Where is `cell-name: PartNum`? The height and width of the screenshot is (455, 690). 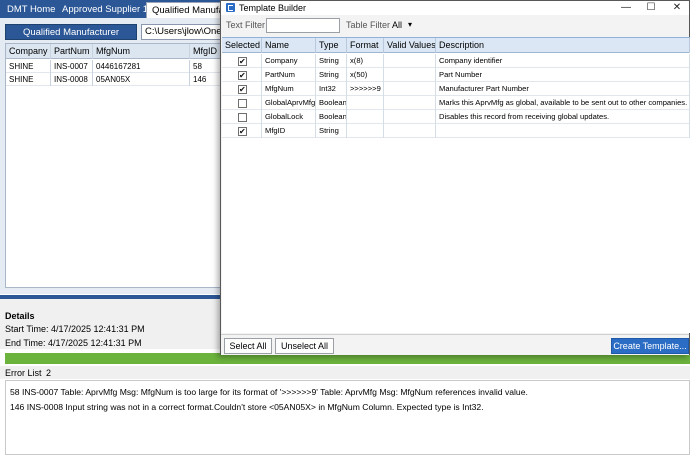 cell-name: PartNum is located at coordinates (289, 75).